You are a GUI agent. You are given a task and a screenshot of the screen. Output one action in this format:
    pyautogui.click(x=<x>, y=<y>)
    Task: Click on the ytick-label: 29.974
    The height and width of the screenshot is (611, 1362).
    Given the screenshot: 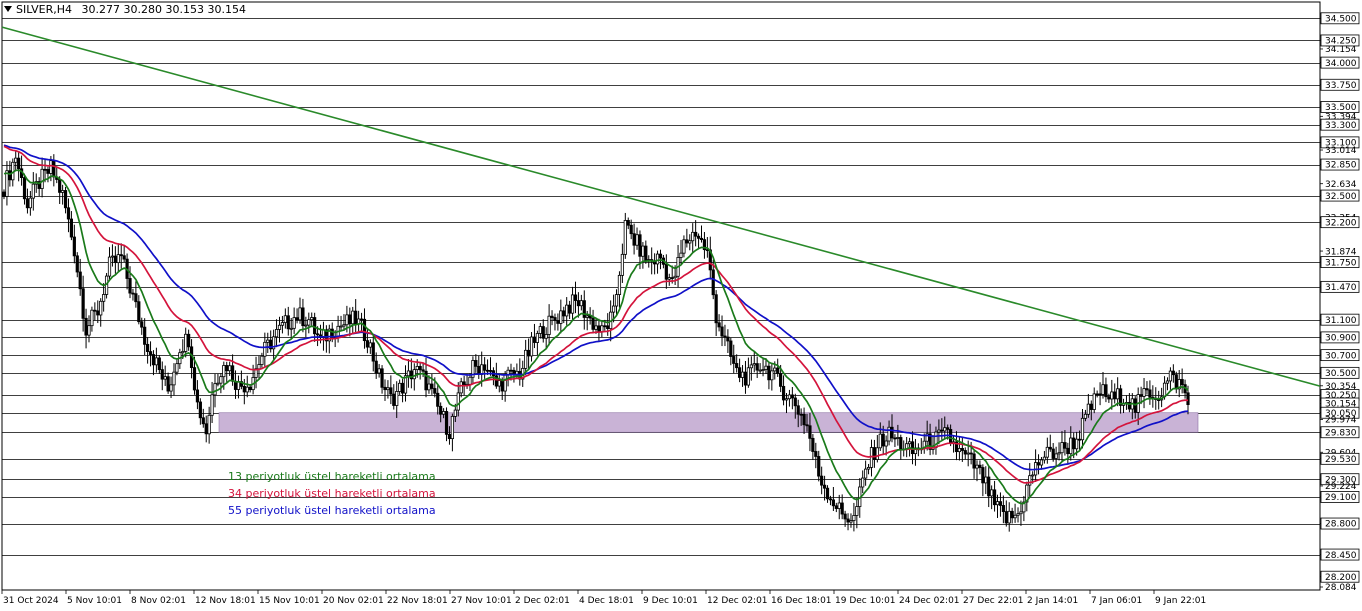 What is the action you would take?
    pyautogui.click(x=1341, y=421)
    